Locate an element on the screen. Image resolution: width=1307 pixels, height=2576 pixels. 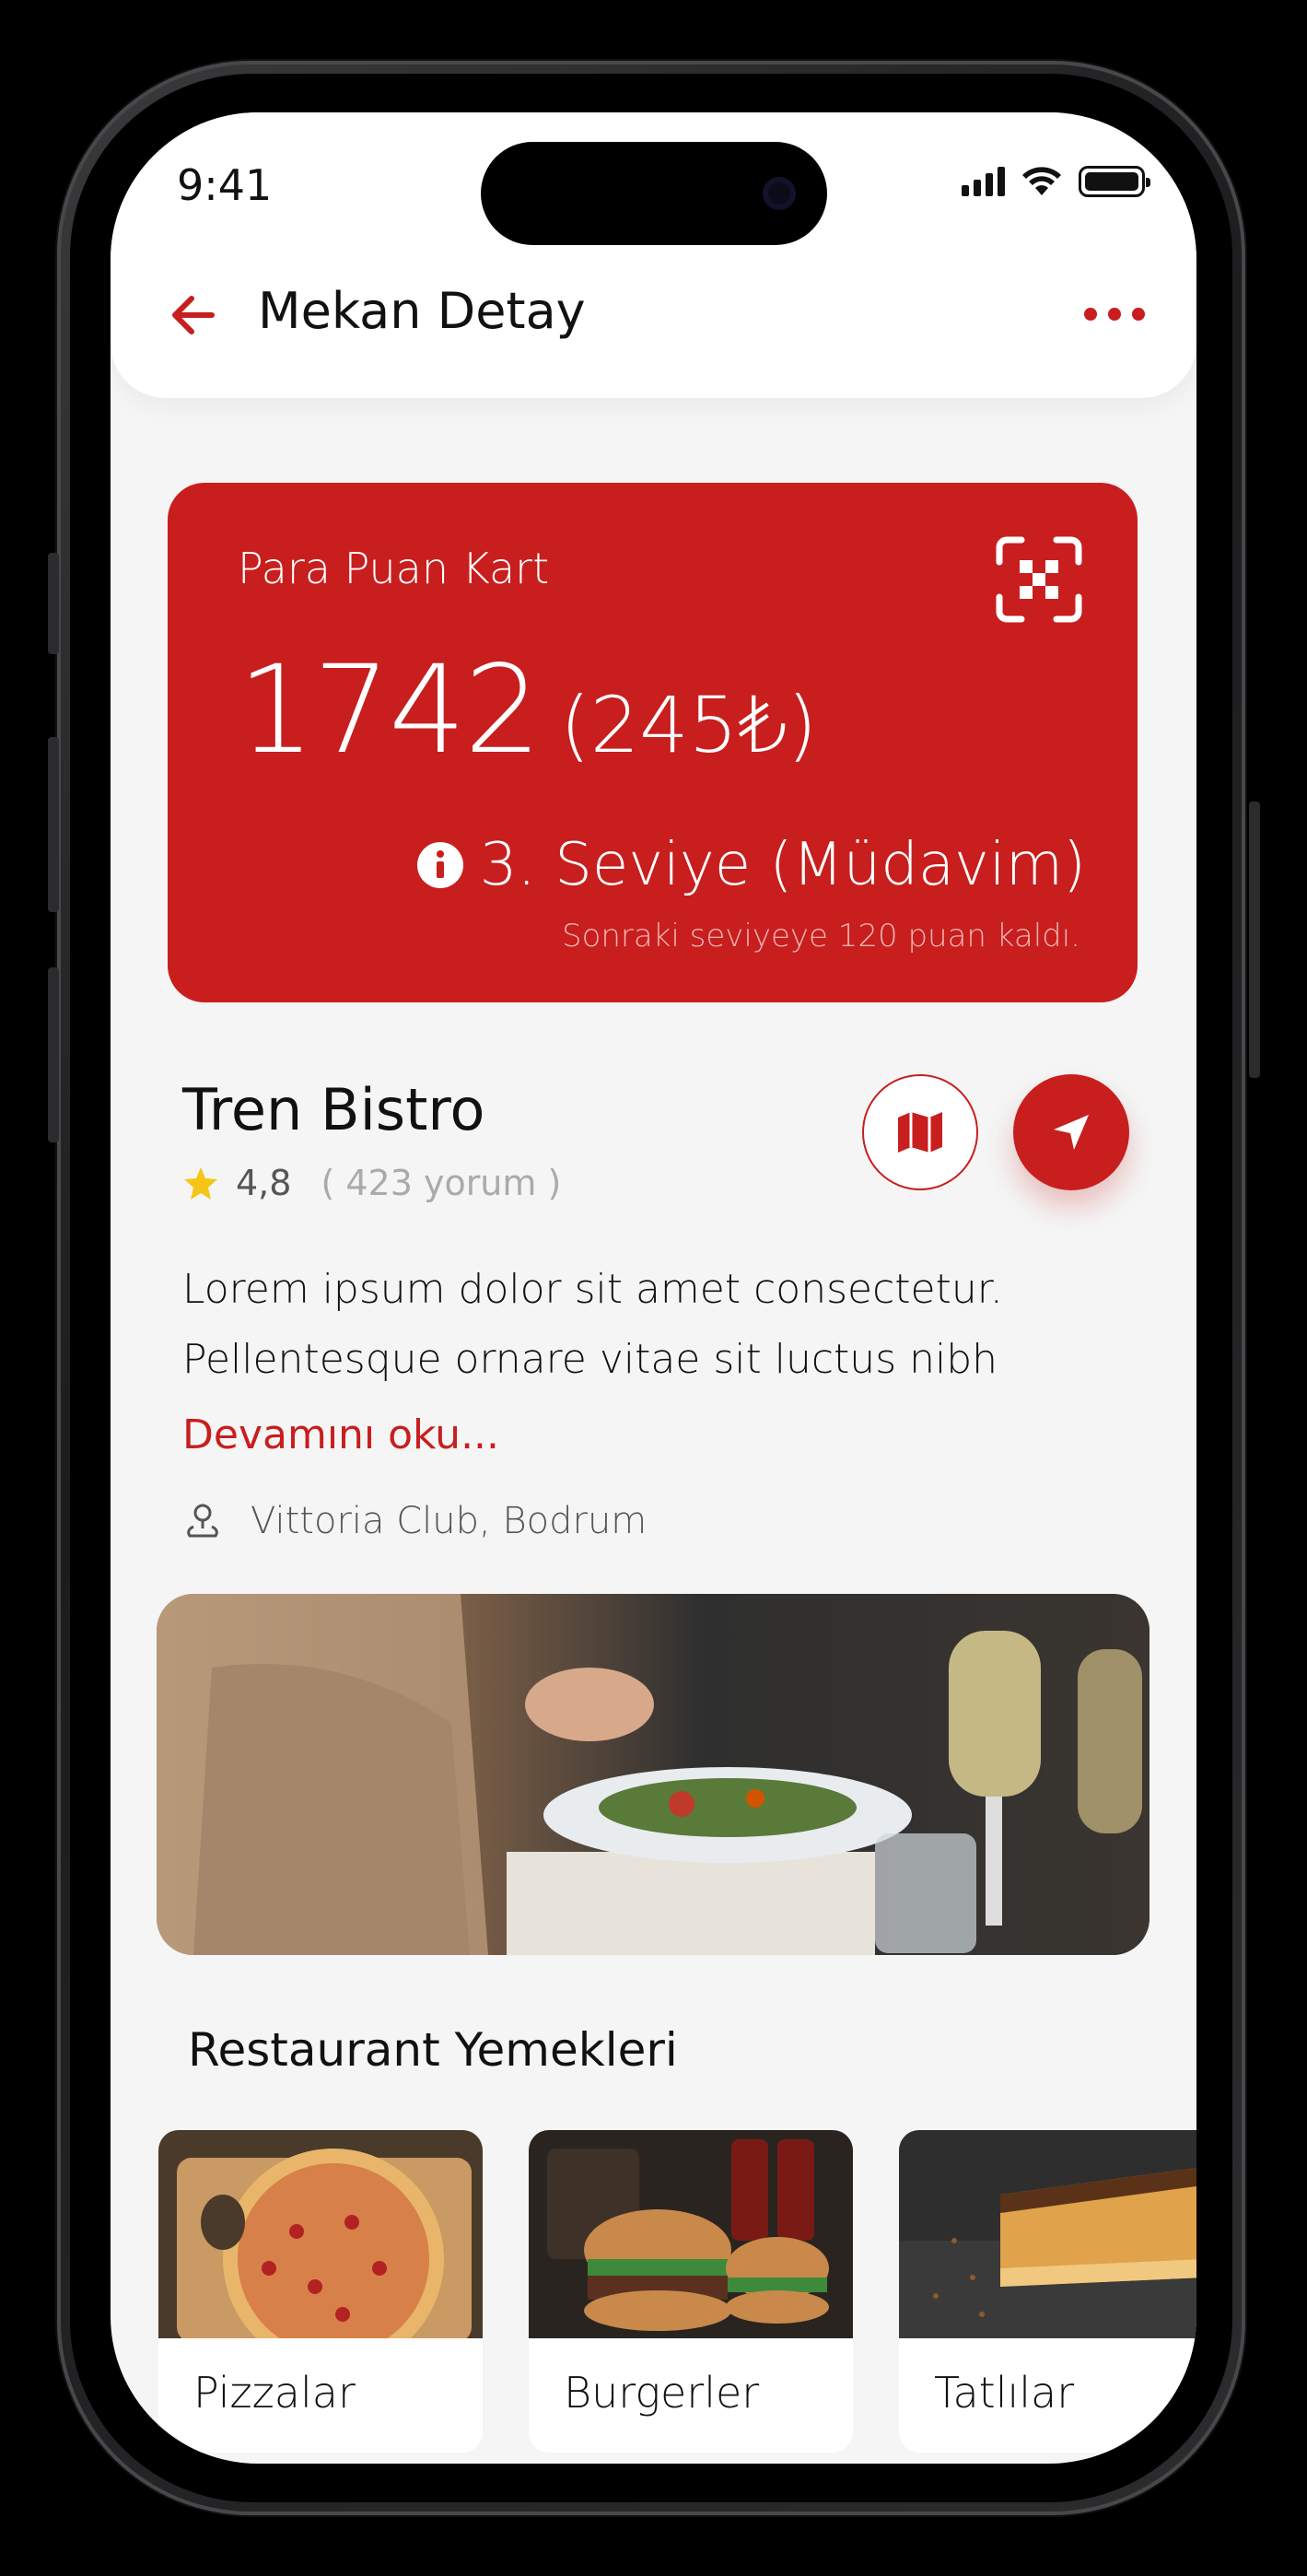
points-value: 1742 is located at coordinates (390, 710).